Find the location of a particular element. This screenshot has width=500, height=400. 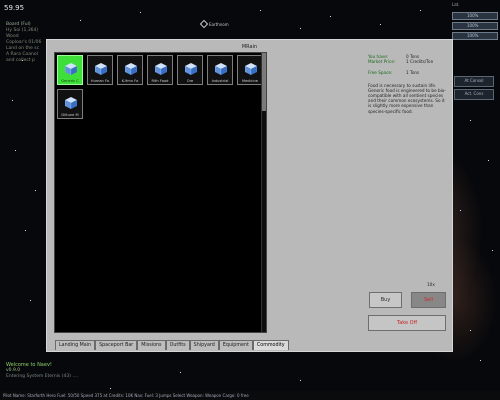

commodity-item: Medicine is located at coordinates (250, 70).